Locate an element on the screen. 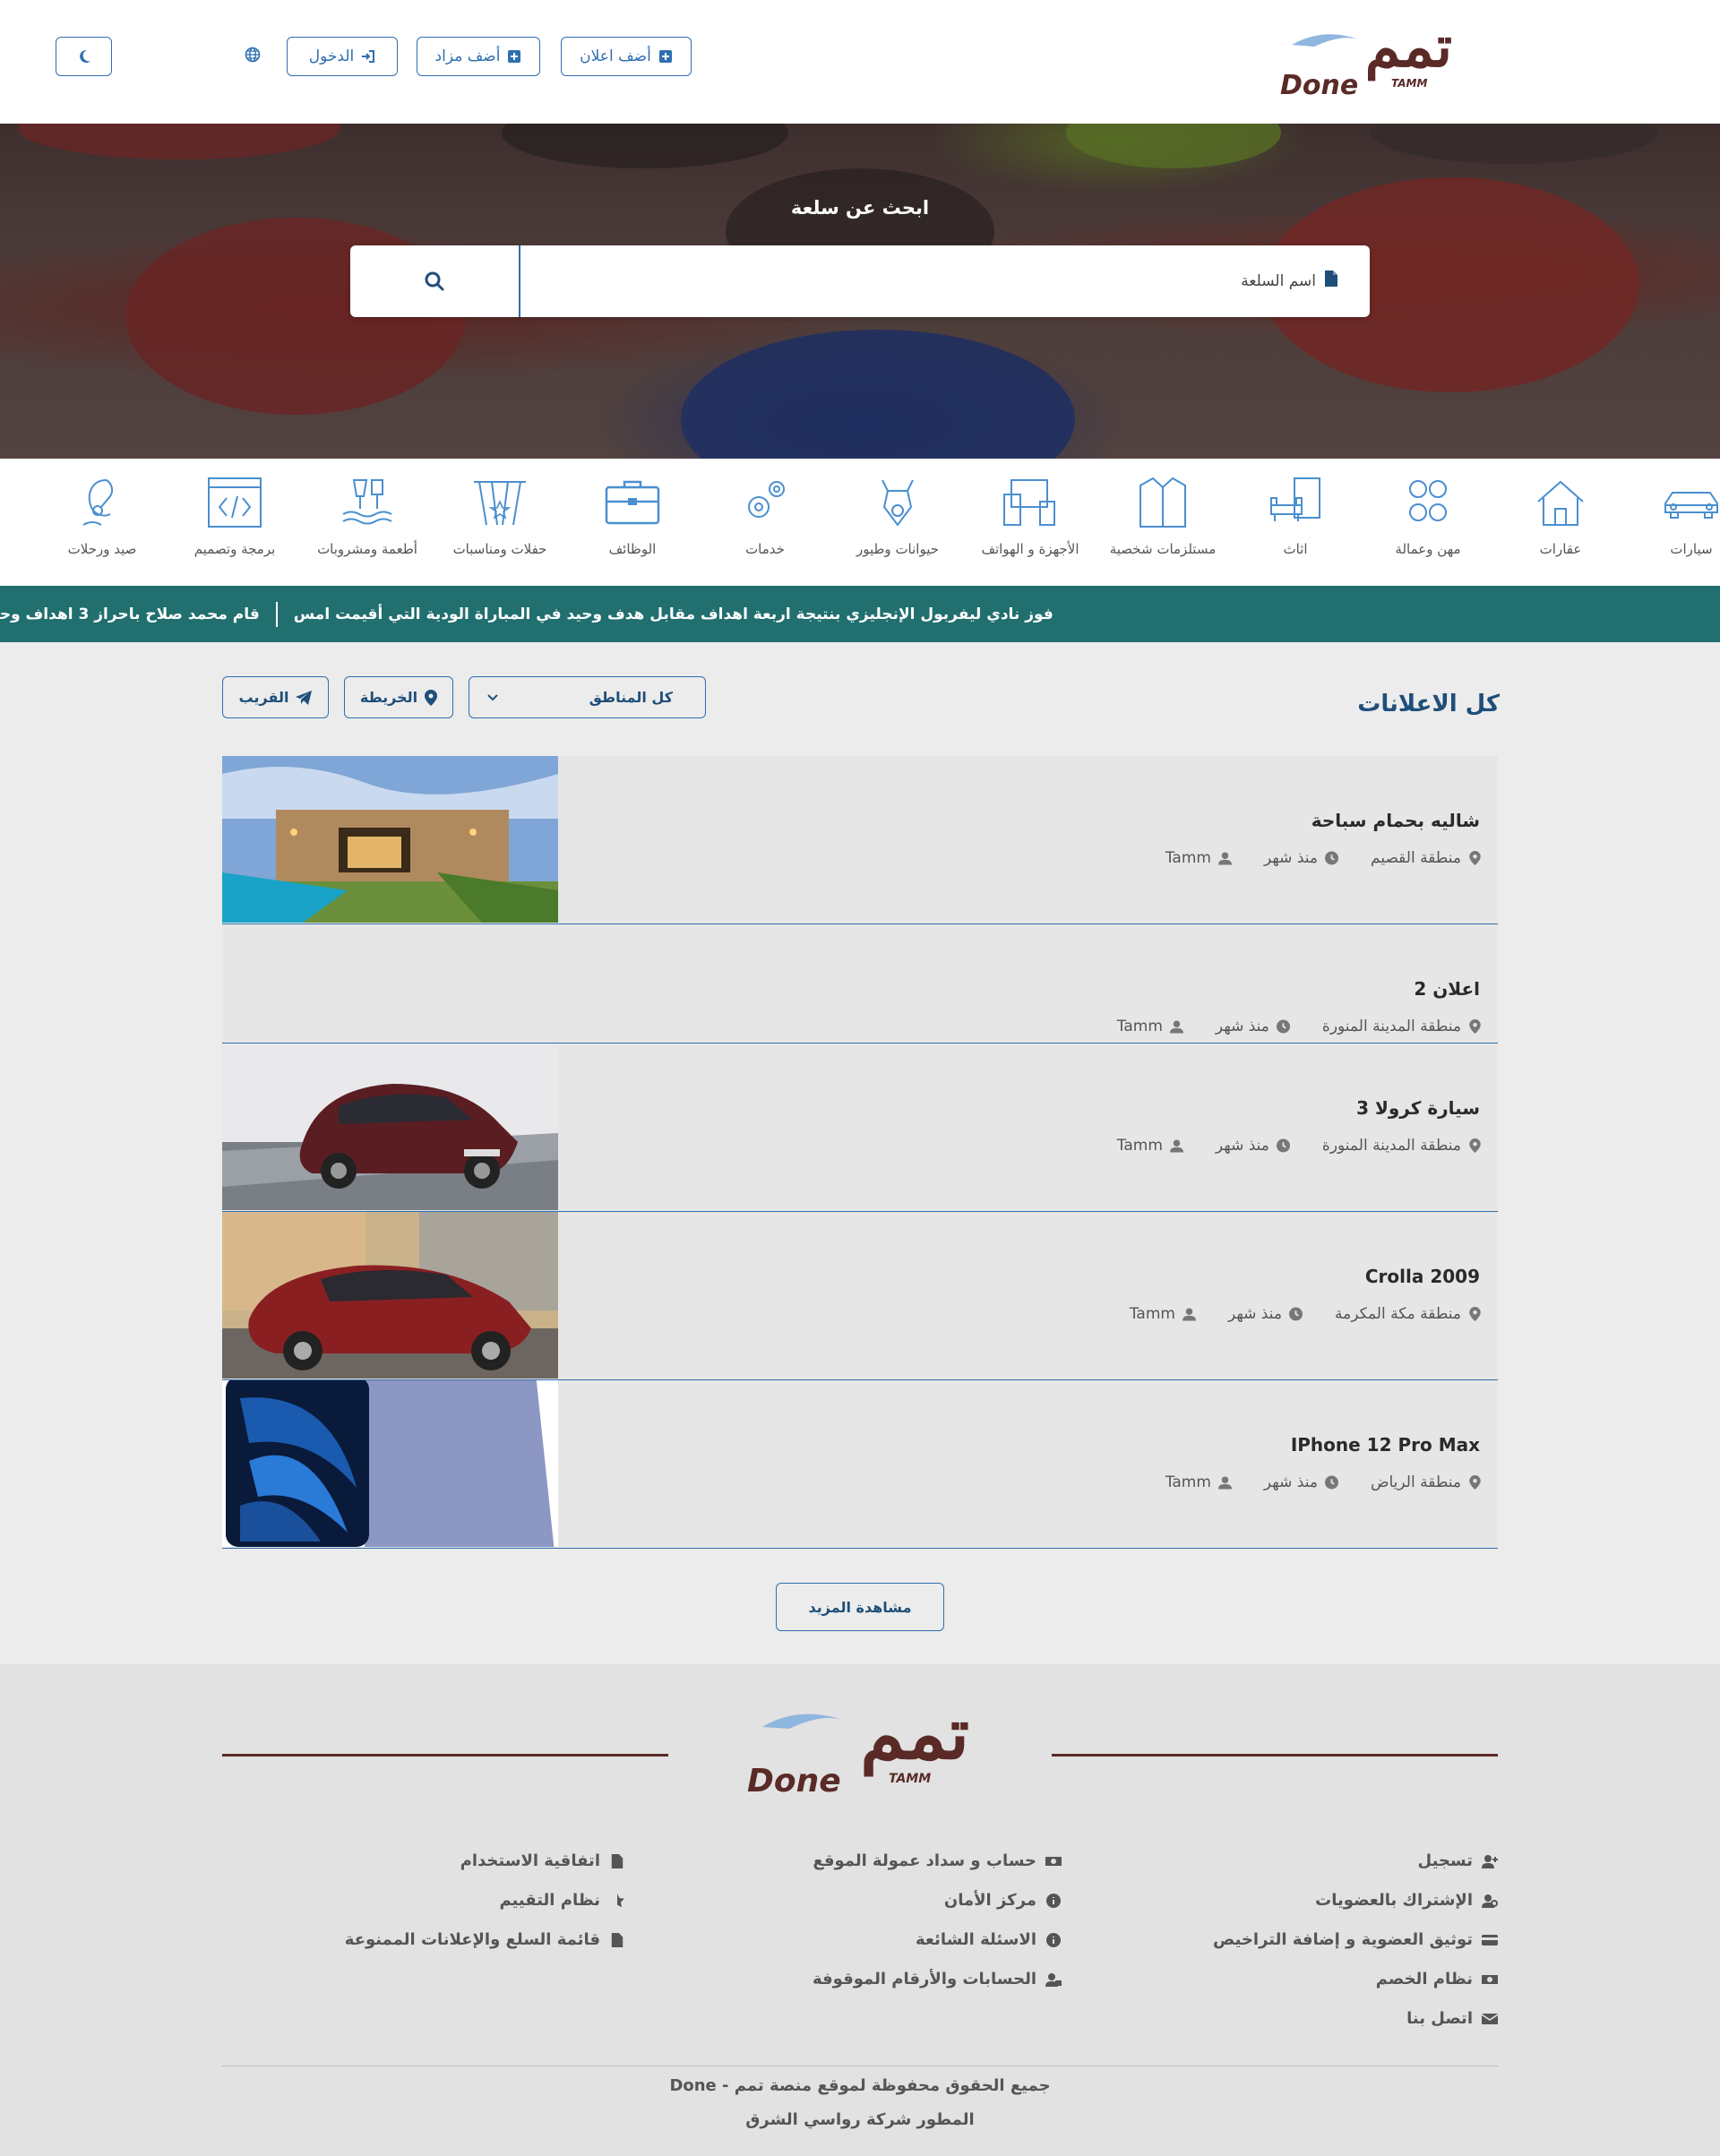 This screenshot has height=2156, width=1720. footer-link-label: نظام الخصم is located at coordinates (1424, 1980).